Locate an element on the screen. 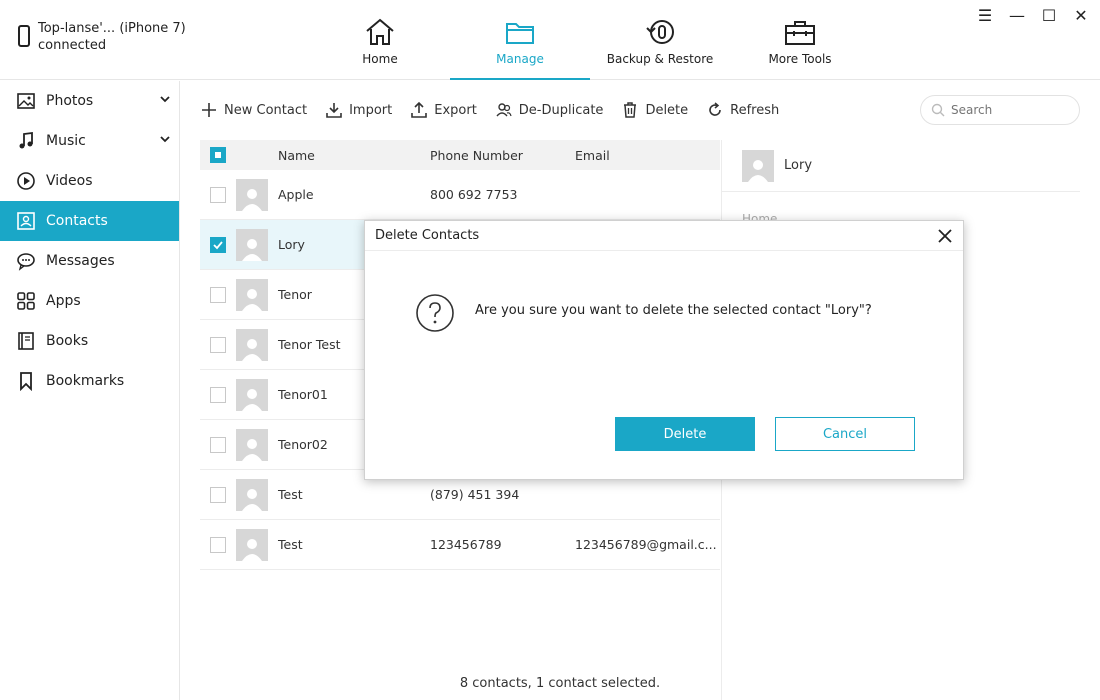  tab-backup-restore: Backup & Restore is located at coordinates (660, 40).